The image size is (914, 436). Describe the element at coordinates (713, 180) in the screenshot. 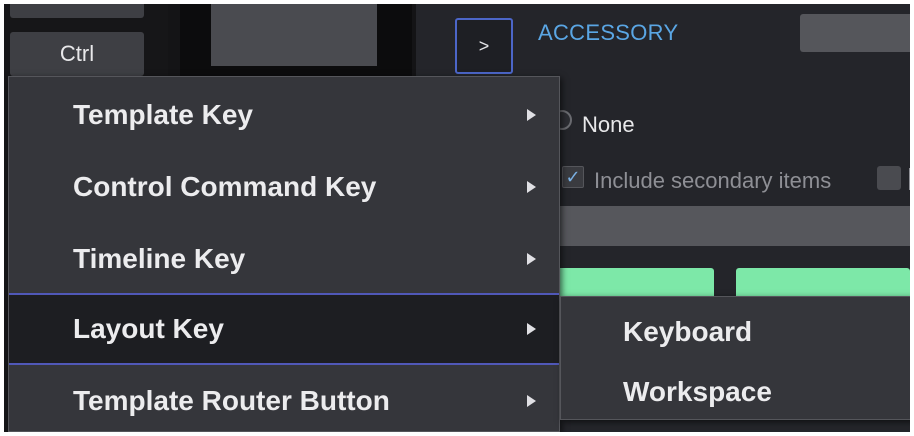

I see `include-secondary-label: Include secondary items` at that location.